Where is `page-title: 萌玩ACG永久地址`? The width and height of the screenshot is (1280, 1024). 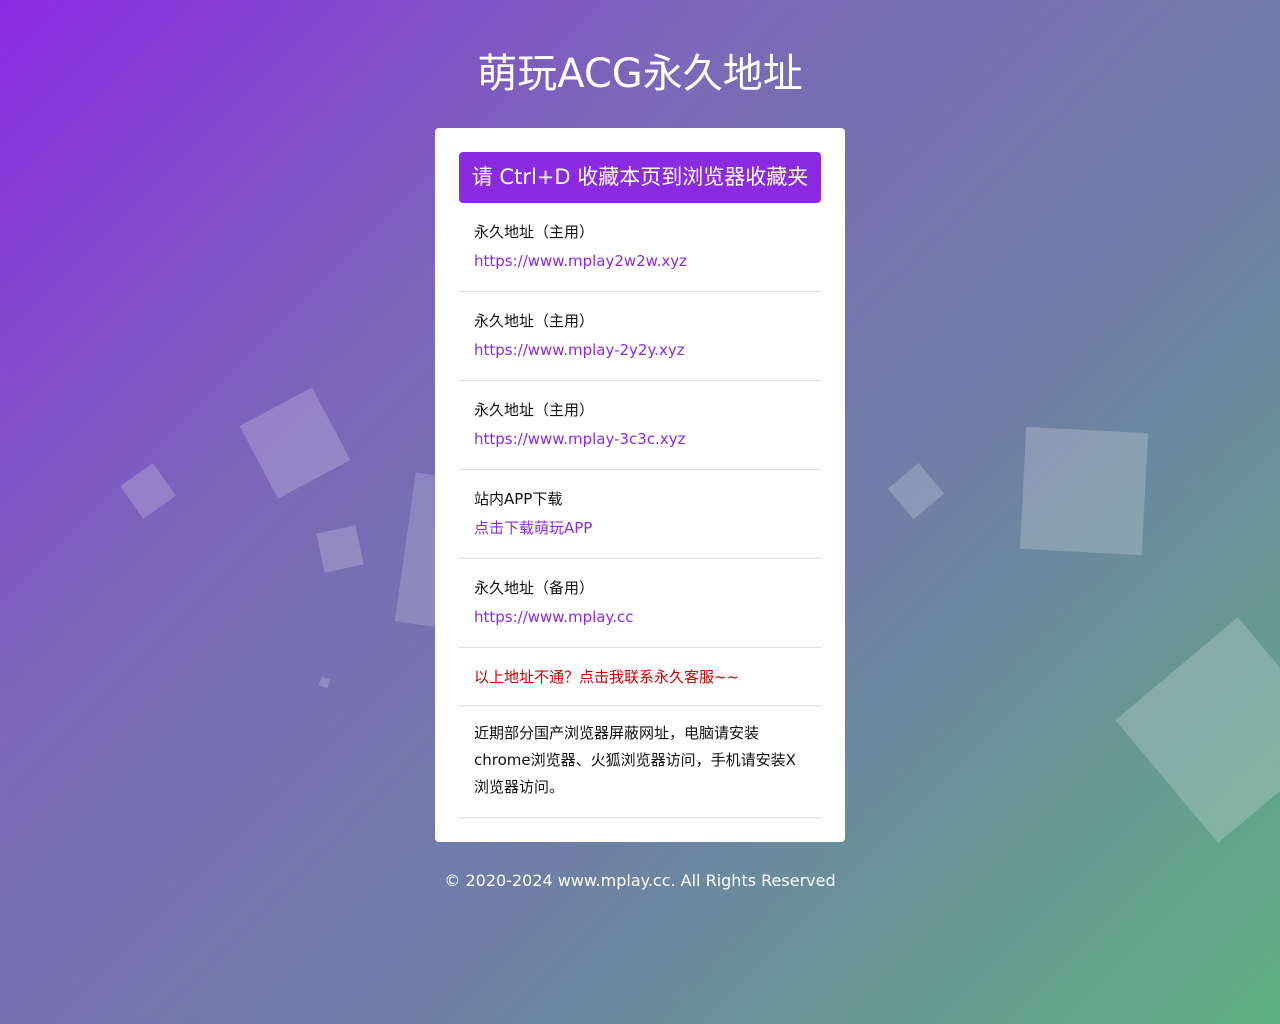 page-title: 萌玩ACG永久地址 is located at coordinates (640, 74).